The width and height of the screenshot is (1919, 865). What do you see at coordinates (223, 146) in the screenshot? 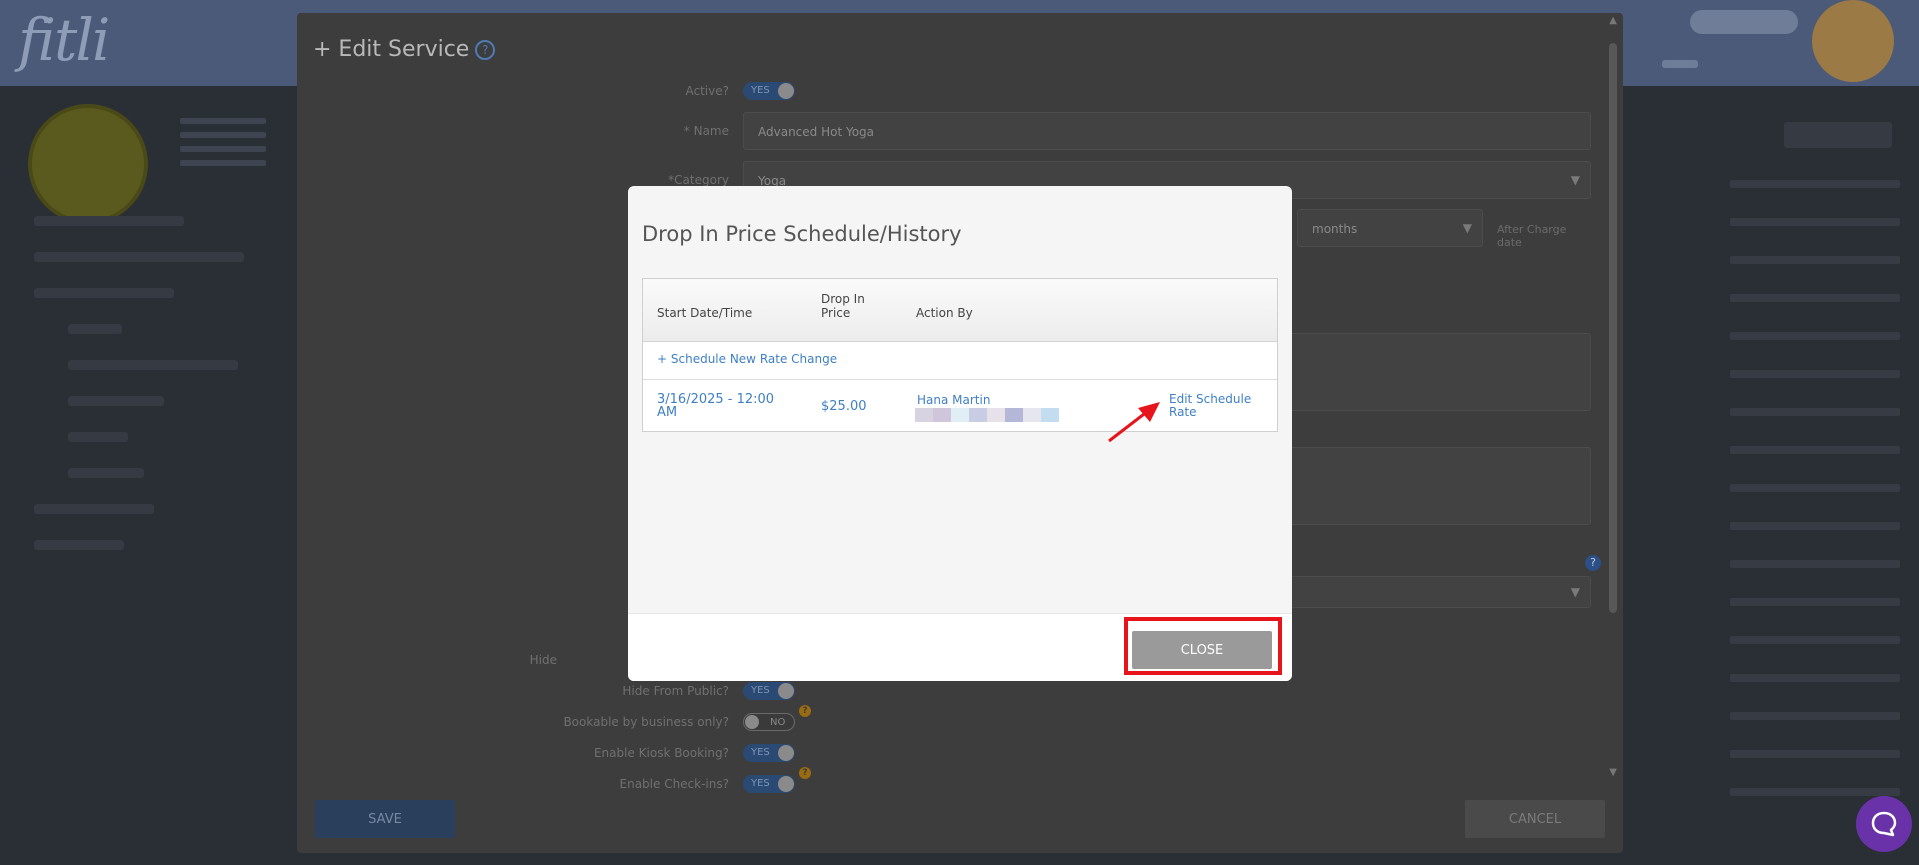
I see `business-info` at bounding box center [223, 146].